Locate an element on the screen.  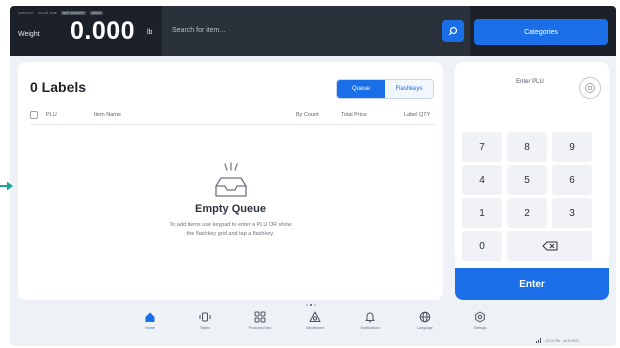
backspace-key is located at coordinates (549, 246).